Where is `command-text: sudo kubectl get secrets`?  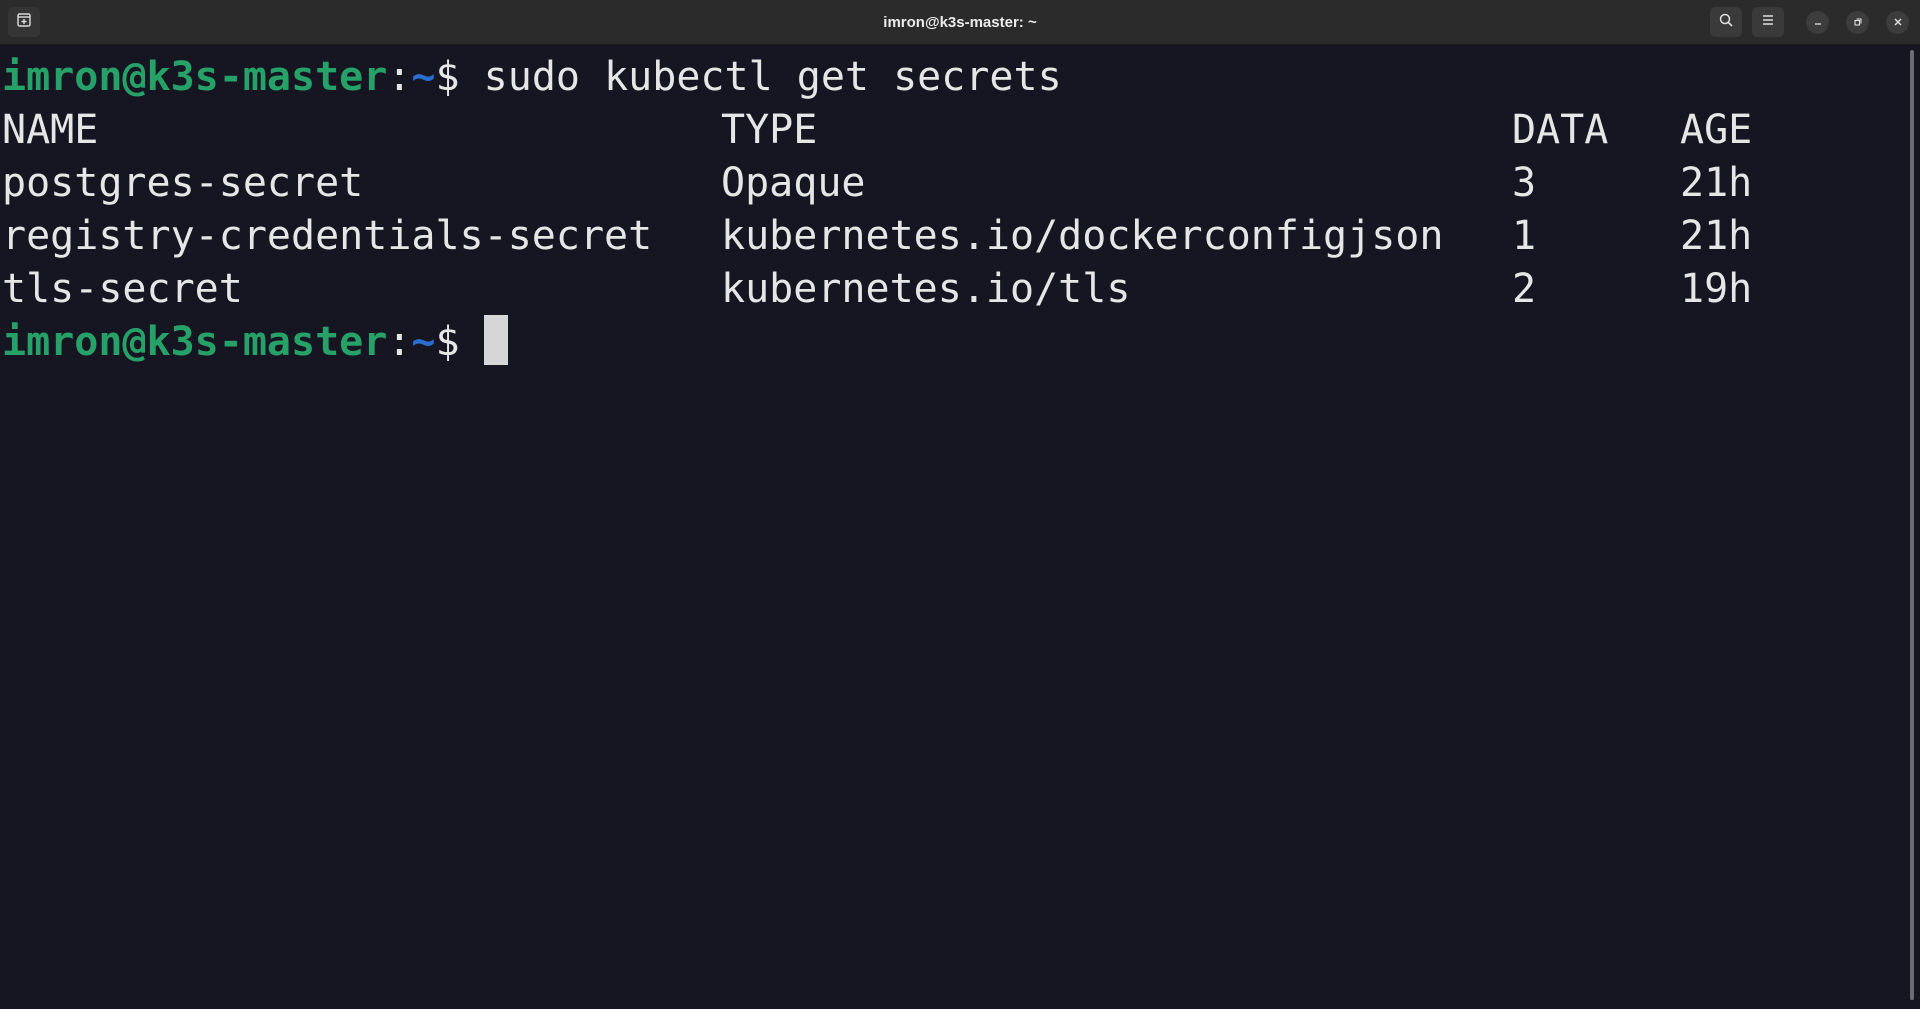 command-text: sudo kubectl get secrets is located at coordinates (760, 77).